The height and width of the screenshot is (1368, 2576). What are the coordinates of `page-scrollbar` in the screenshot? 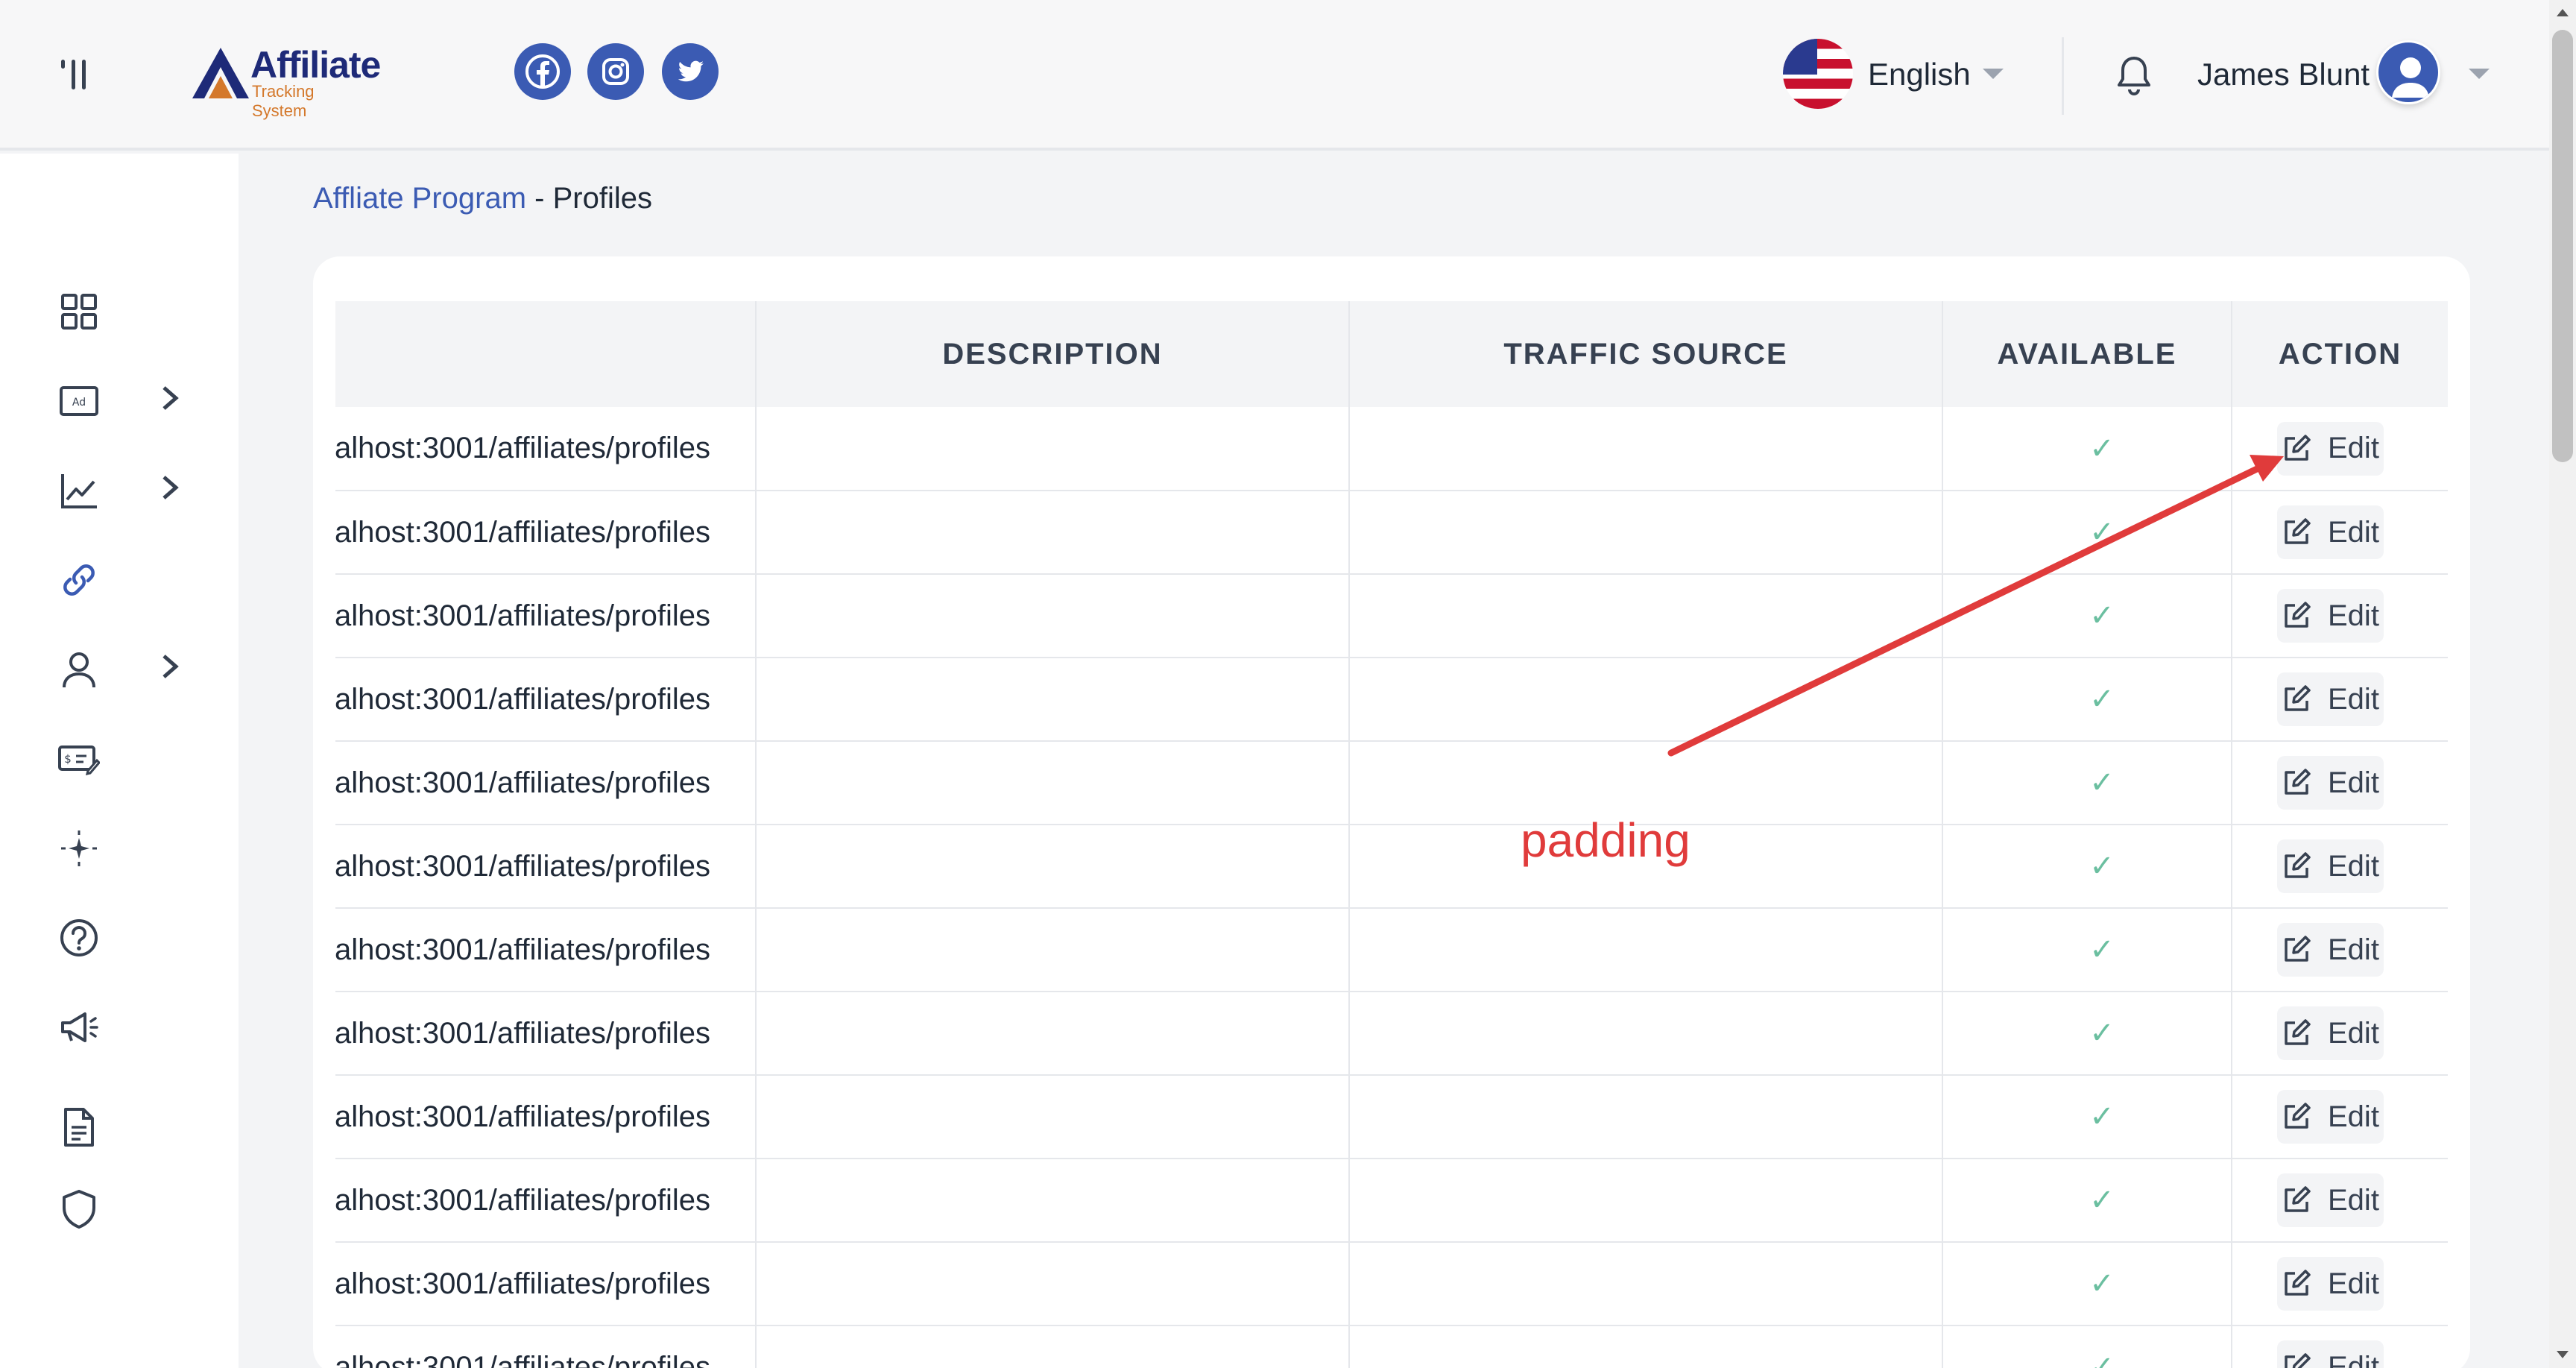 It's located at (2562, 684).